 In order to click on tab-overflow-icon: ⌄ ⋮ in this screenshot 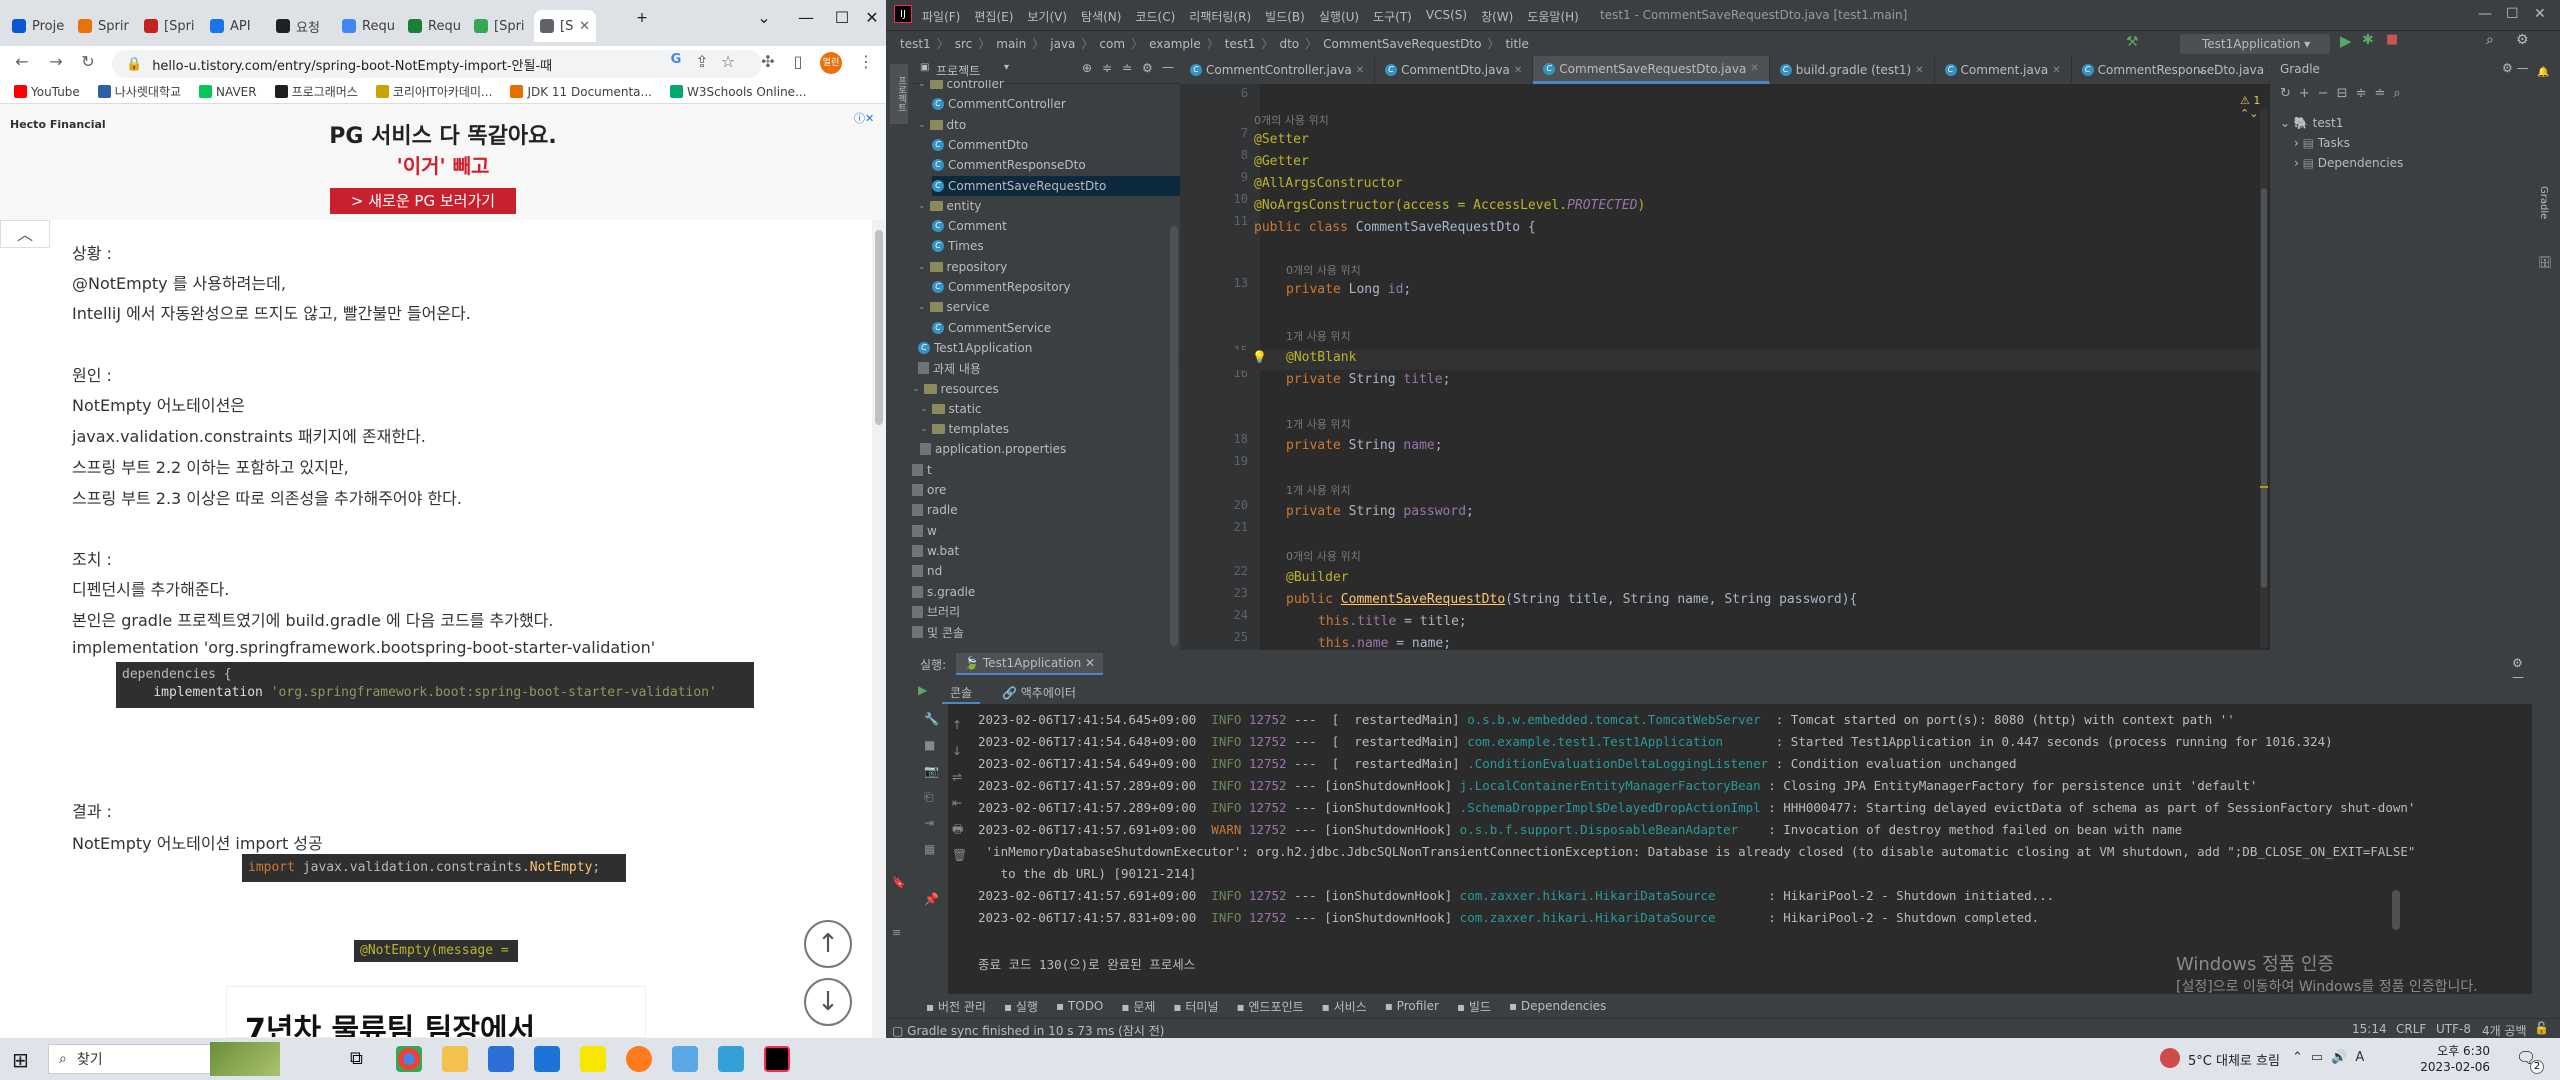, I will do `click(2209, 69)`.